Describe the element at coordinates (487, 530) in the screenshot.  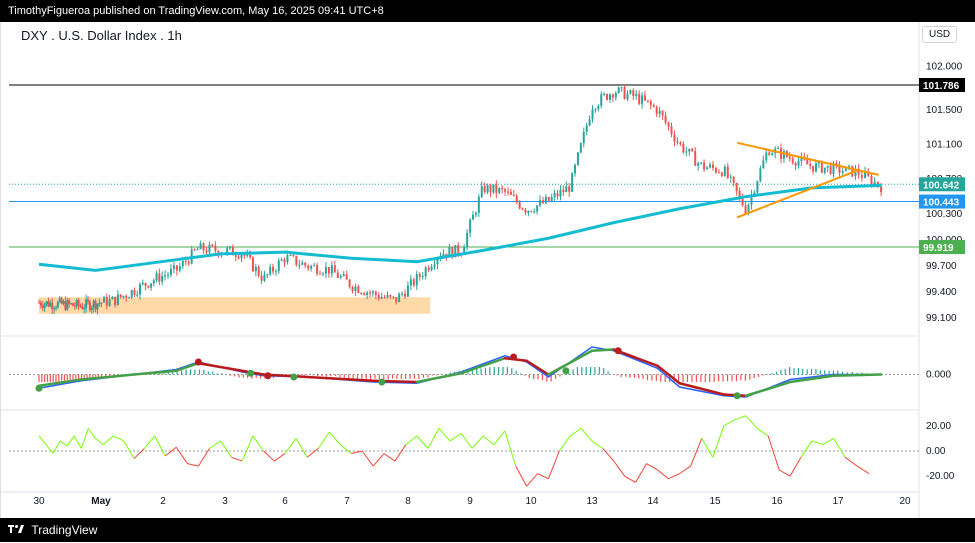
I see `tradingview-footer: TradingView` at that location.